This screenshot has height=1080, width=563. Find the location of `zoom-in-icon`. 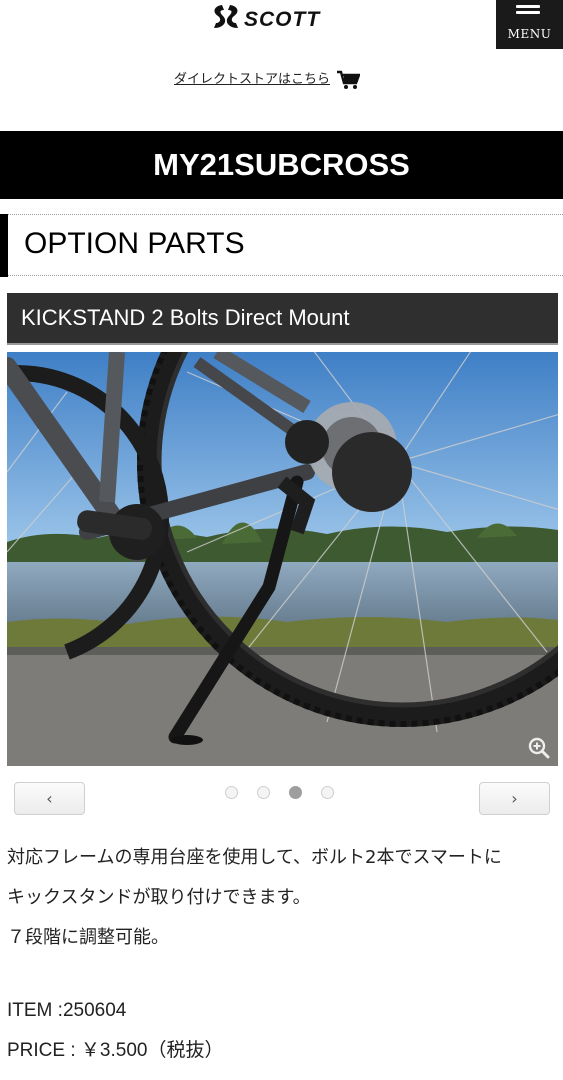

zoom-in-icon is located at coordinates (539, 748).